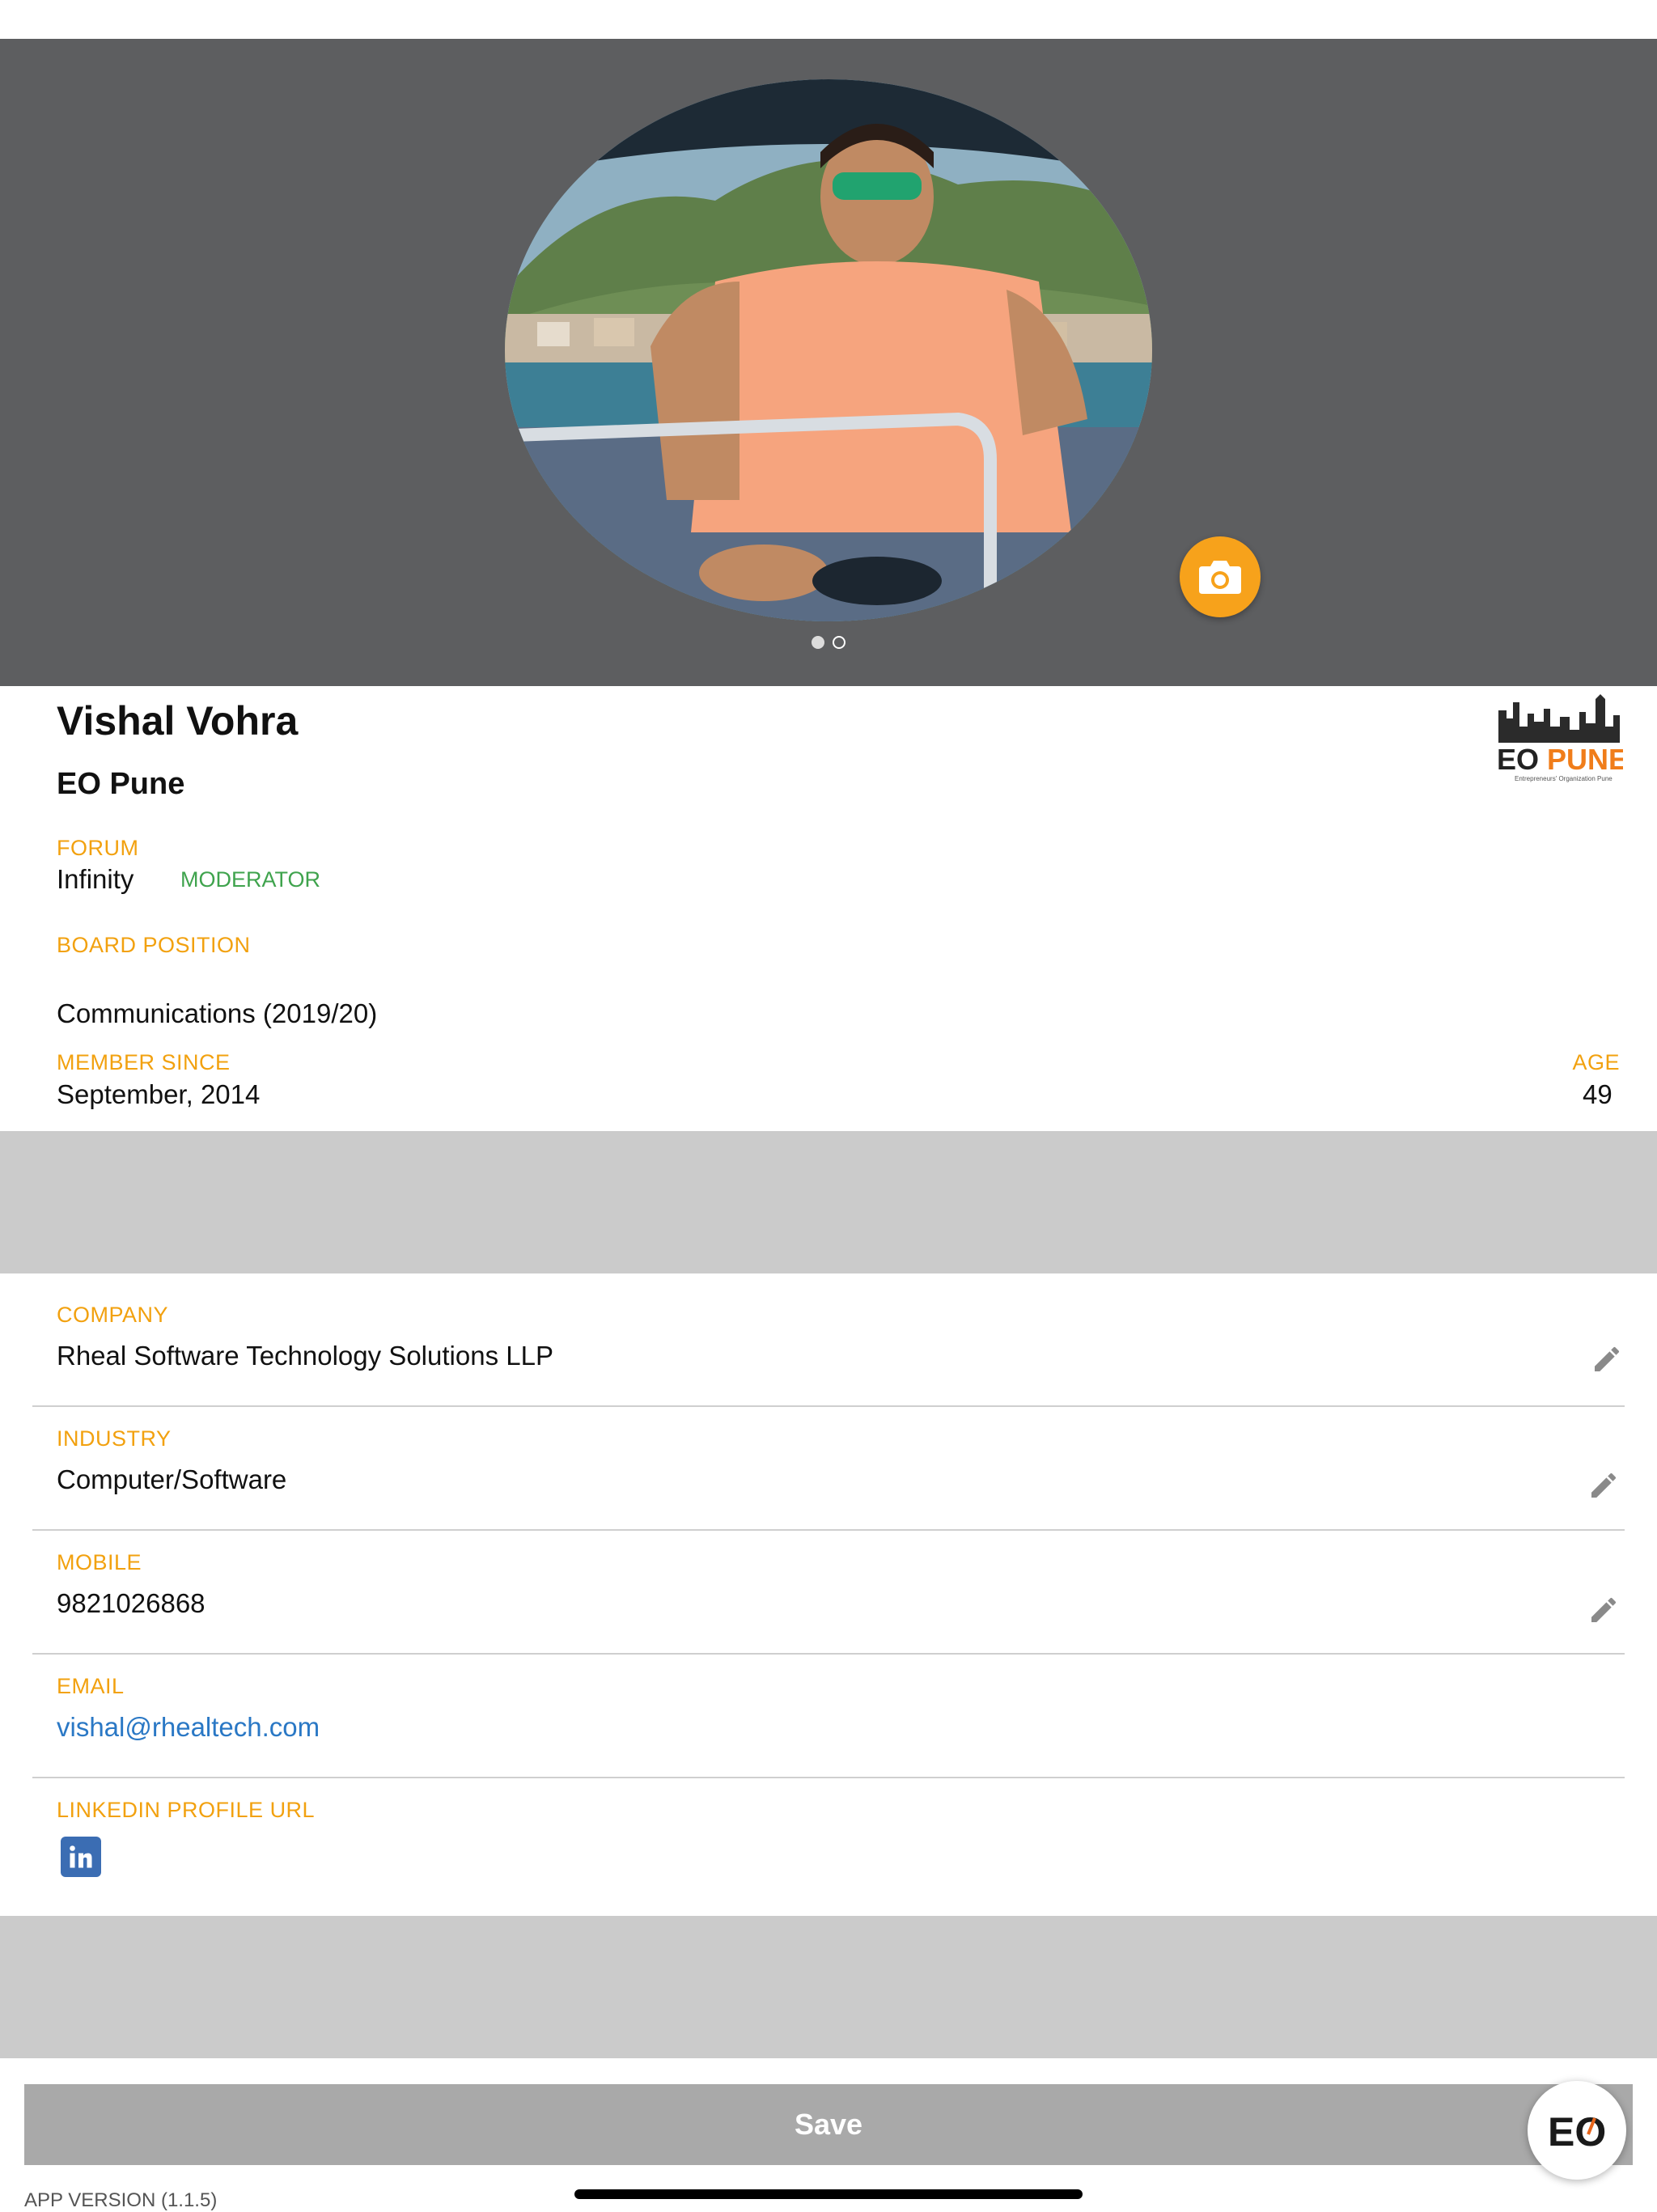 The width and height of the screenshot is (1657, 2212). Describe the element at coordinates (839, 642) in the screenshot. I see `pager-dot` at that location.